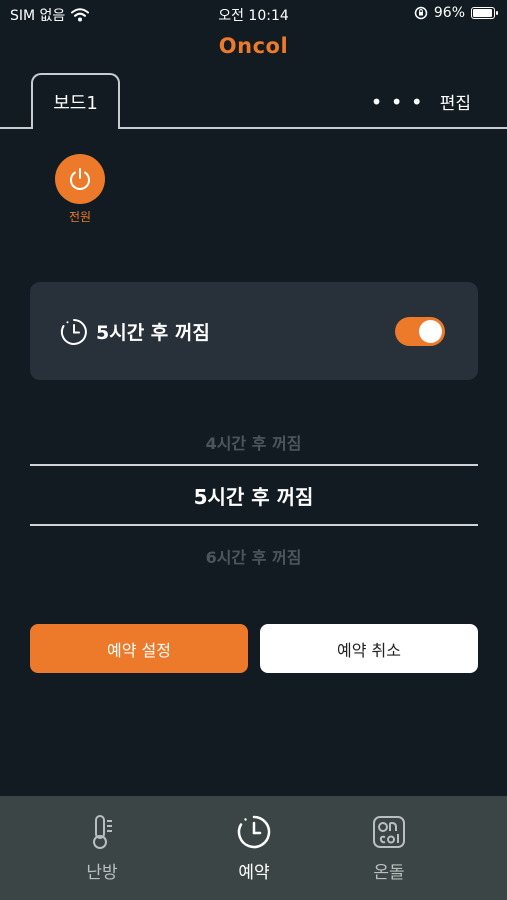 Image resolution: width=507 pixels, height=900 pixels. I want to click on power-control: 전원, so click(80, 189).